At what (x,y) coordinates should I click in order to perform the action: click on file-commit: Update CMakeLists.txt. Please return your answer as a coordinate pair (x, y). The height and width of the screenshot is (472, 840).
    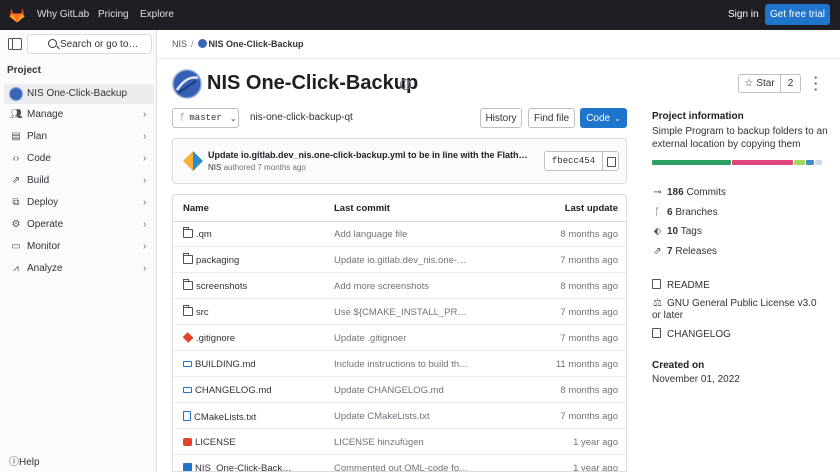
    Looking at the image, I should click on (401, 416).